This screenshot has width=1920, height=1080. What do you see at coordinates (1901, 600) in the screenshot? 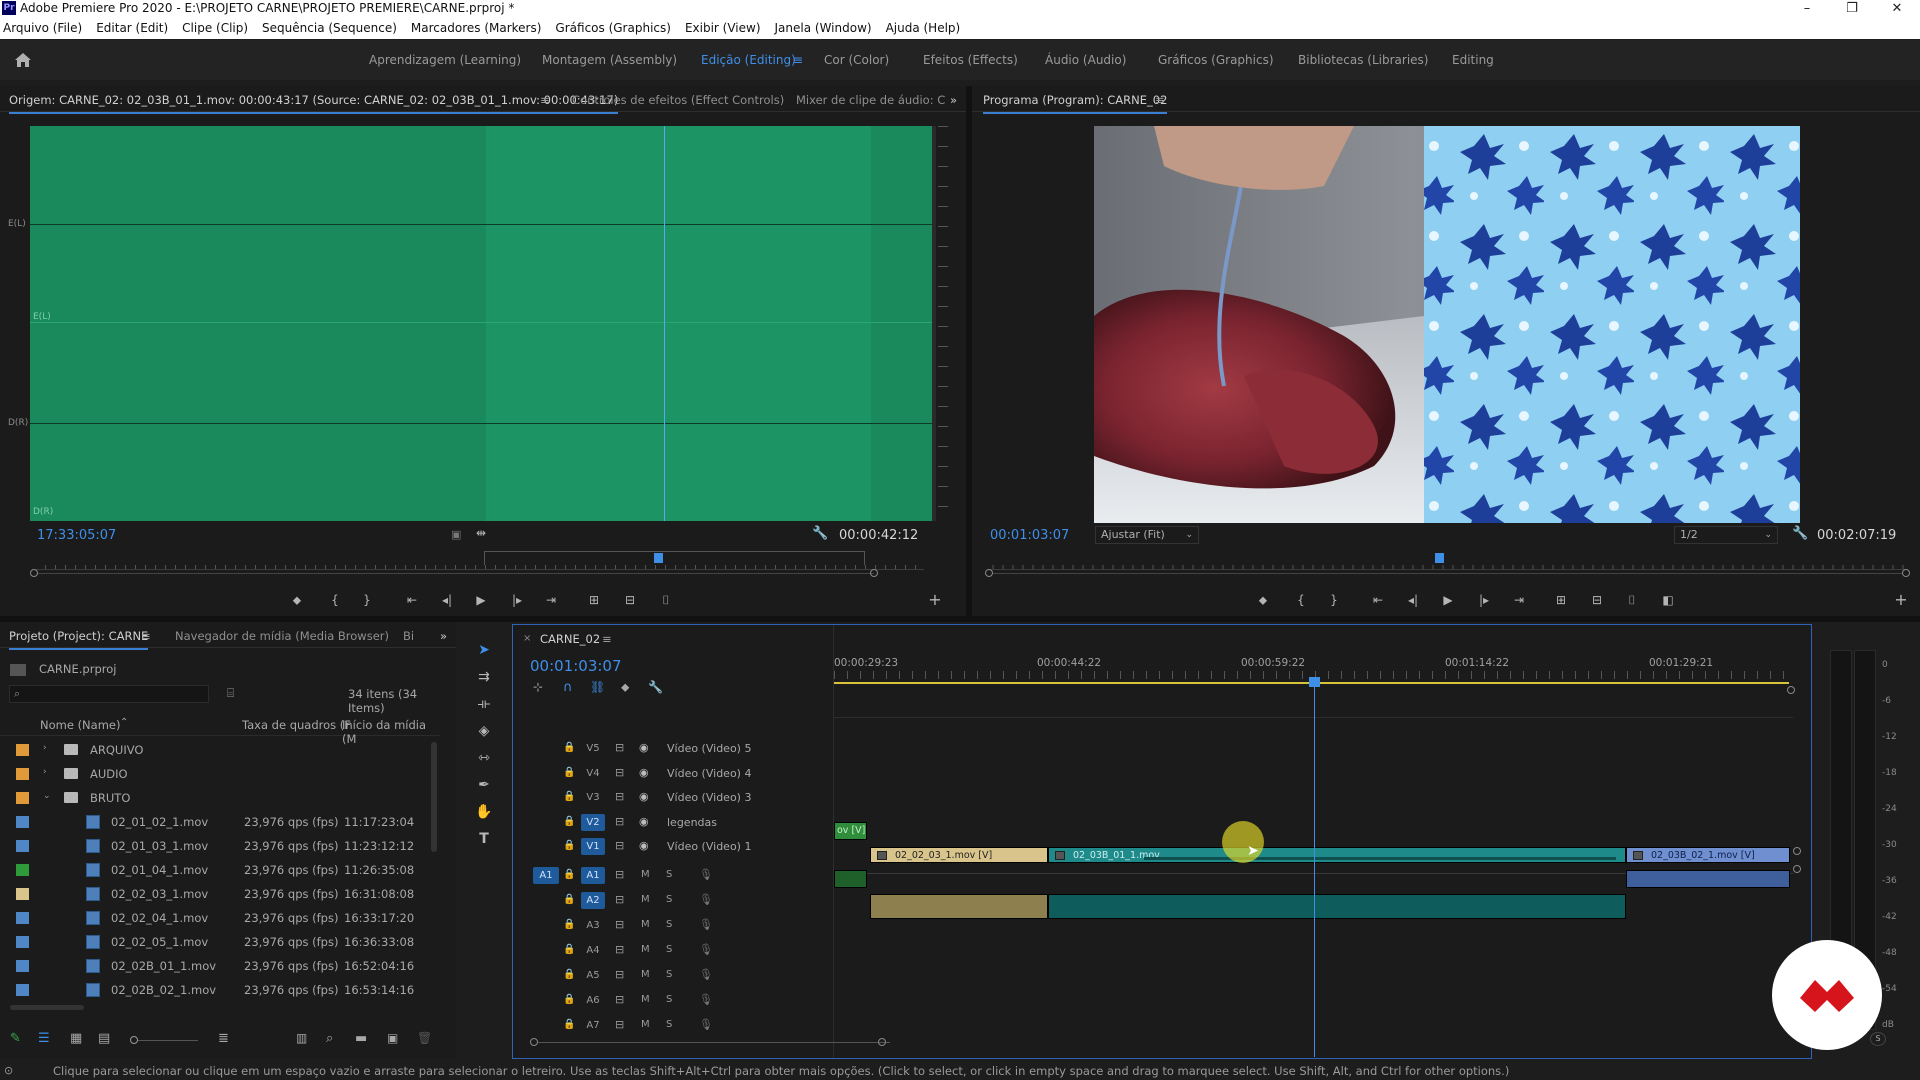
I see `button-editor-plus-icon: +` at bounding box center [1901, 600].